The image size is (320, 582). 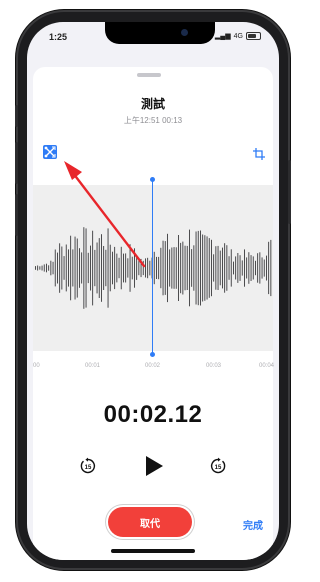 I want to click on tick-label: 00:03, so click(x=214, y=366).